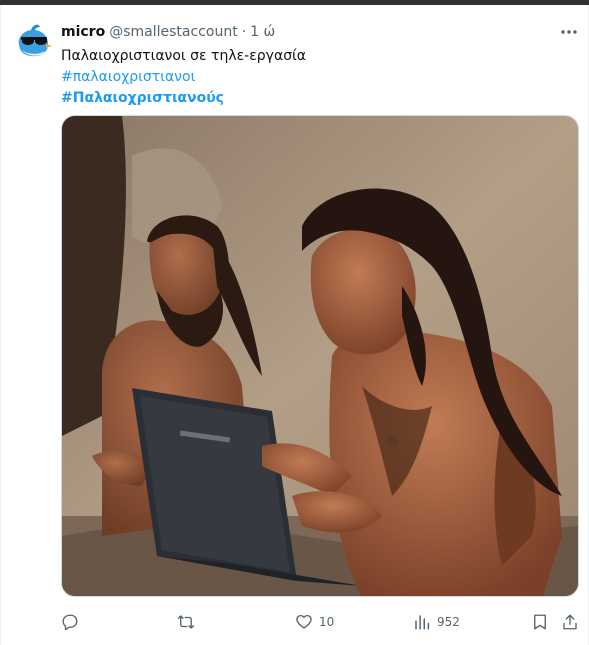 Image resolution: width=589 pixels, height=645 pixels. I want to click on retweet-icon, so click(186, 622).